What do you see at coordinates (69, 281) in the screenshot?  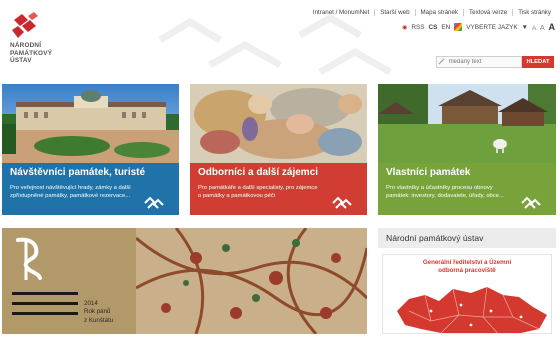 I see `banner-left: 2014 Rok pánů z Kunštátu` at bounding box center [69, 281].